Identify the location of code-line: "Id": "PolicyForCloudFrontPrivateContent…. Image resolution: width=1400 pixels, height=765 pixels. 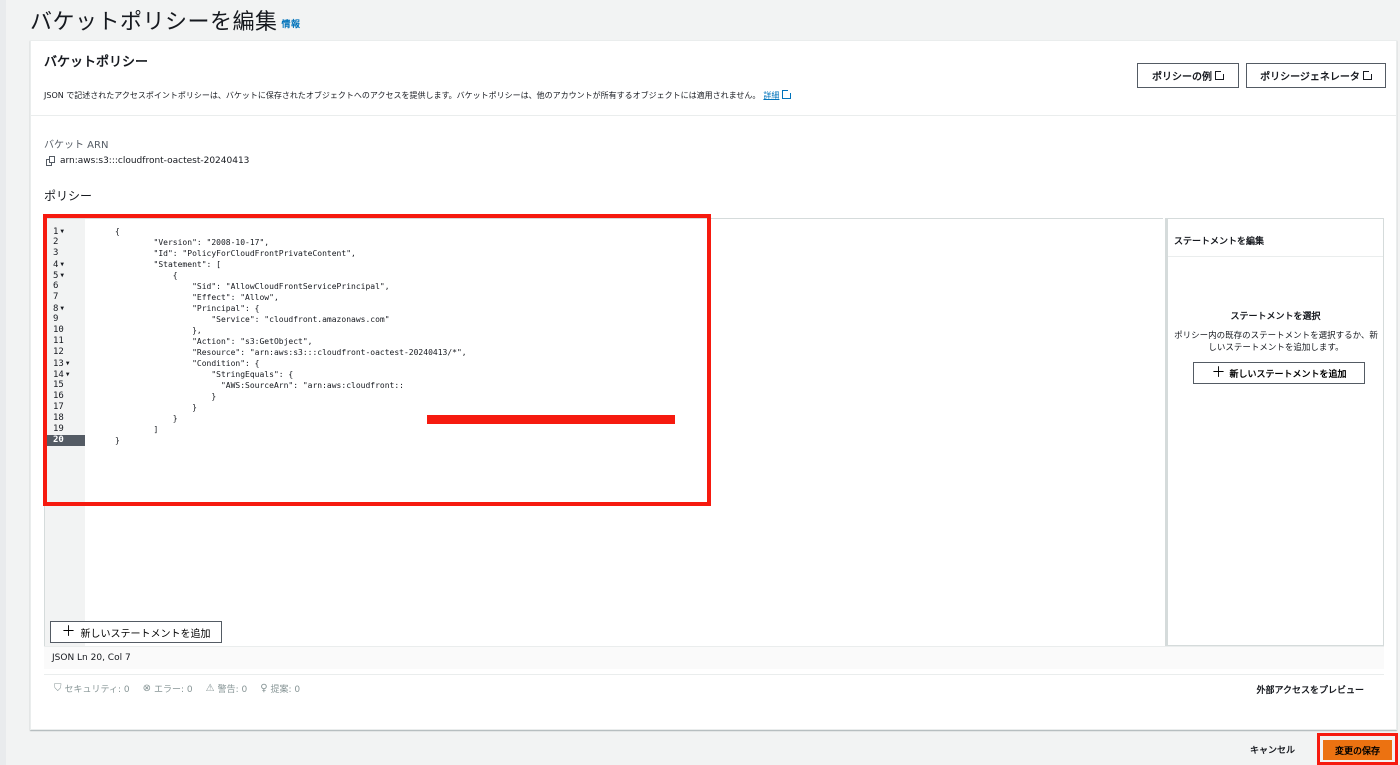
(235, 253).